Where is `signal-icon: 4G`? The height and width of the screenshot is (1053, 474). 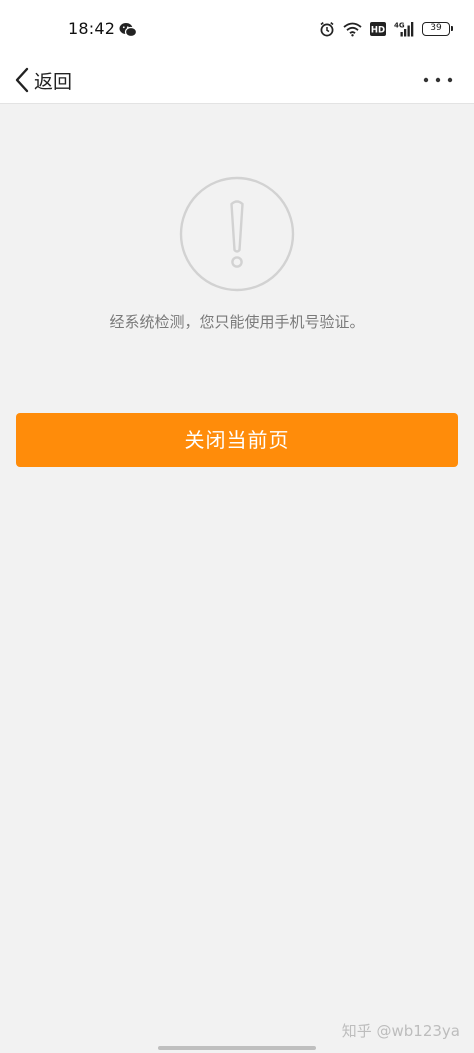
signal-icon: 4G is located at coordinates (404, 29).